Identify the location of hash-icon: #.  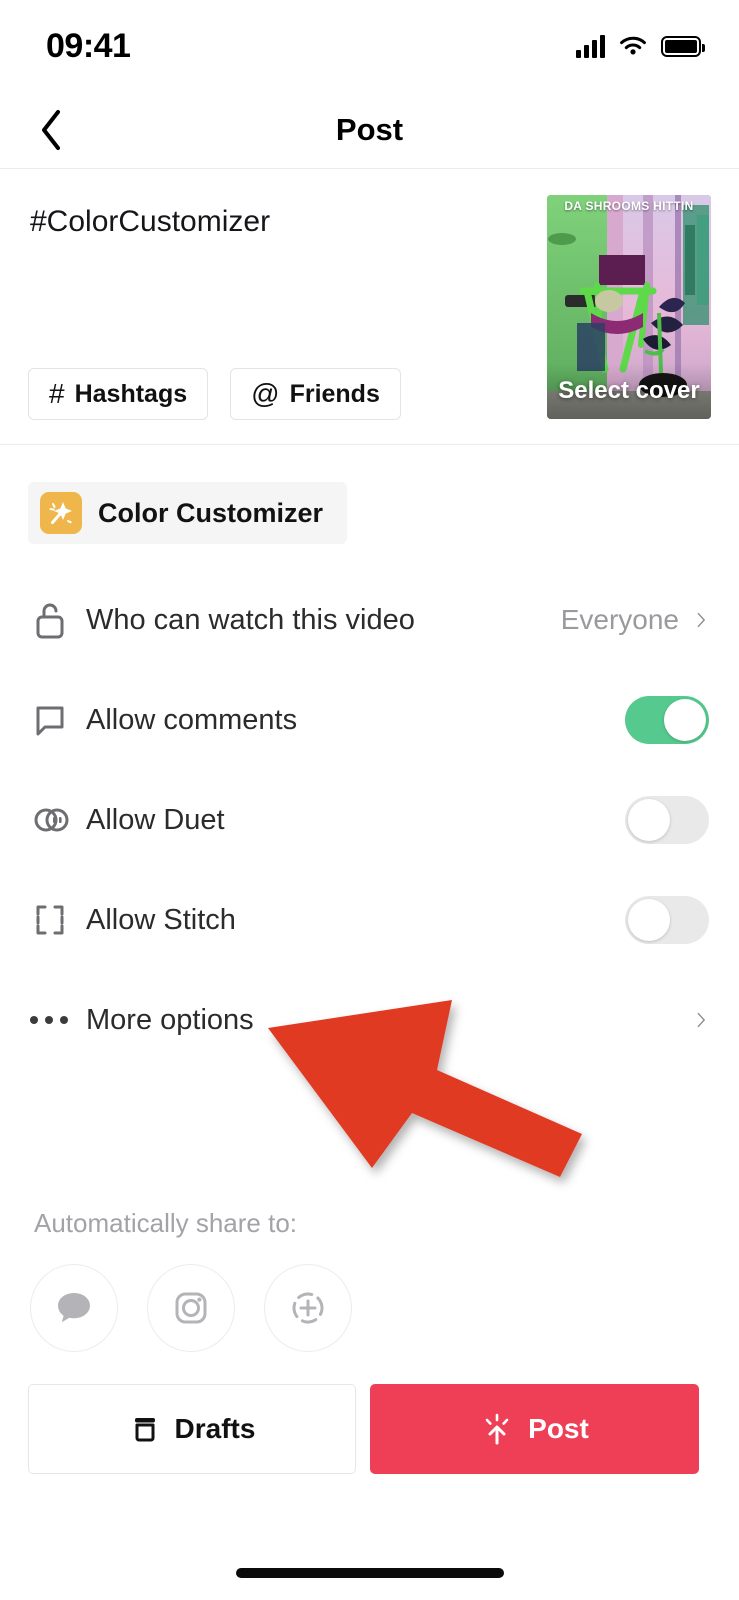
(57, 393).